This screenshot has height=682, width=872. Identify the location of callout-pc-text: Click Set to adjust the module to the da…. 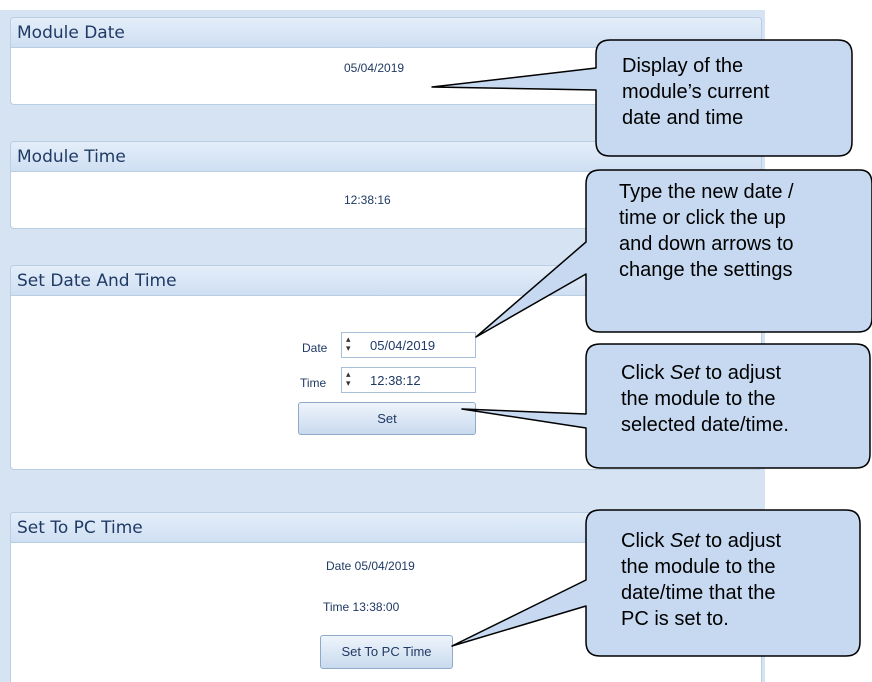
(701, 580).